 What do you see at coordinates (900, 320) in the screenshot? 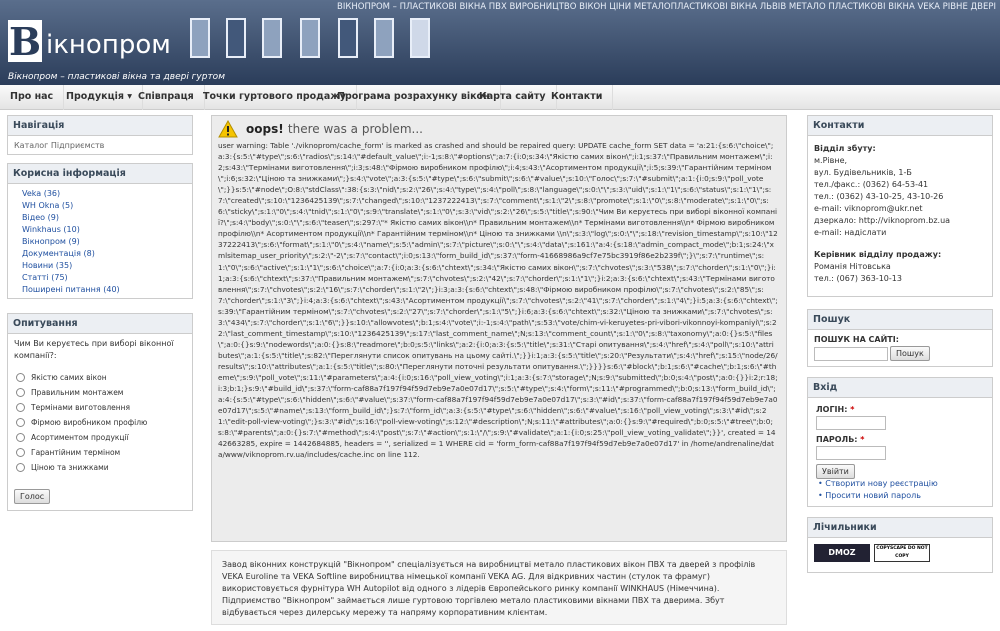
I see `search-title: Пошук` at bounding box center [900, 320].